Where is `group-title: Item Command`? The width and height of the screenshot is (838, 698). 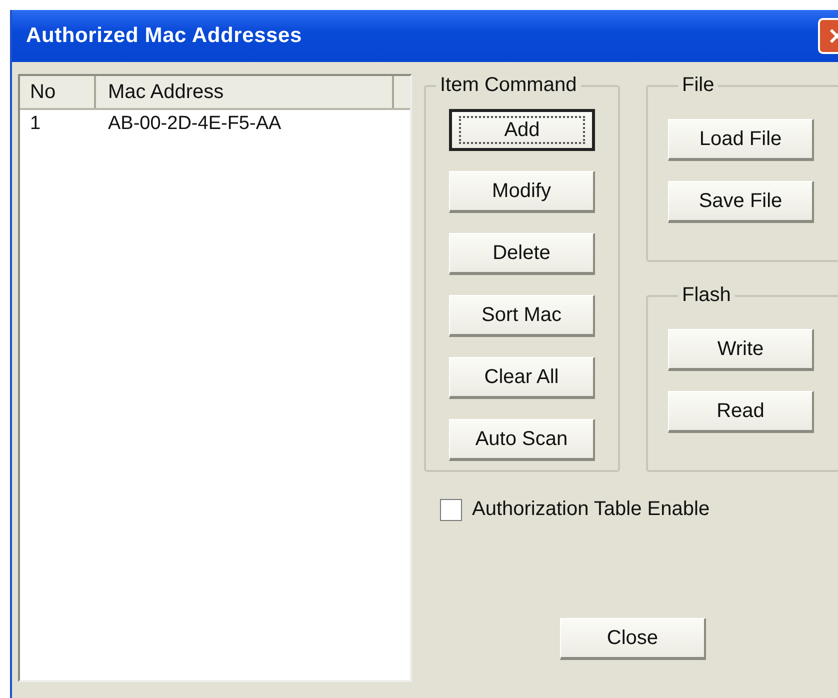 group-title: Item Command is located at coordinates (508, 85).